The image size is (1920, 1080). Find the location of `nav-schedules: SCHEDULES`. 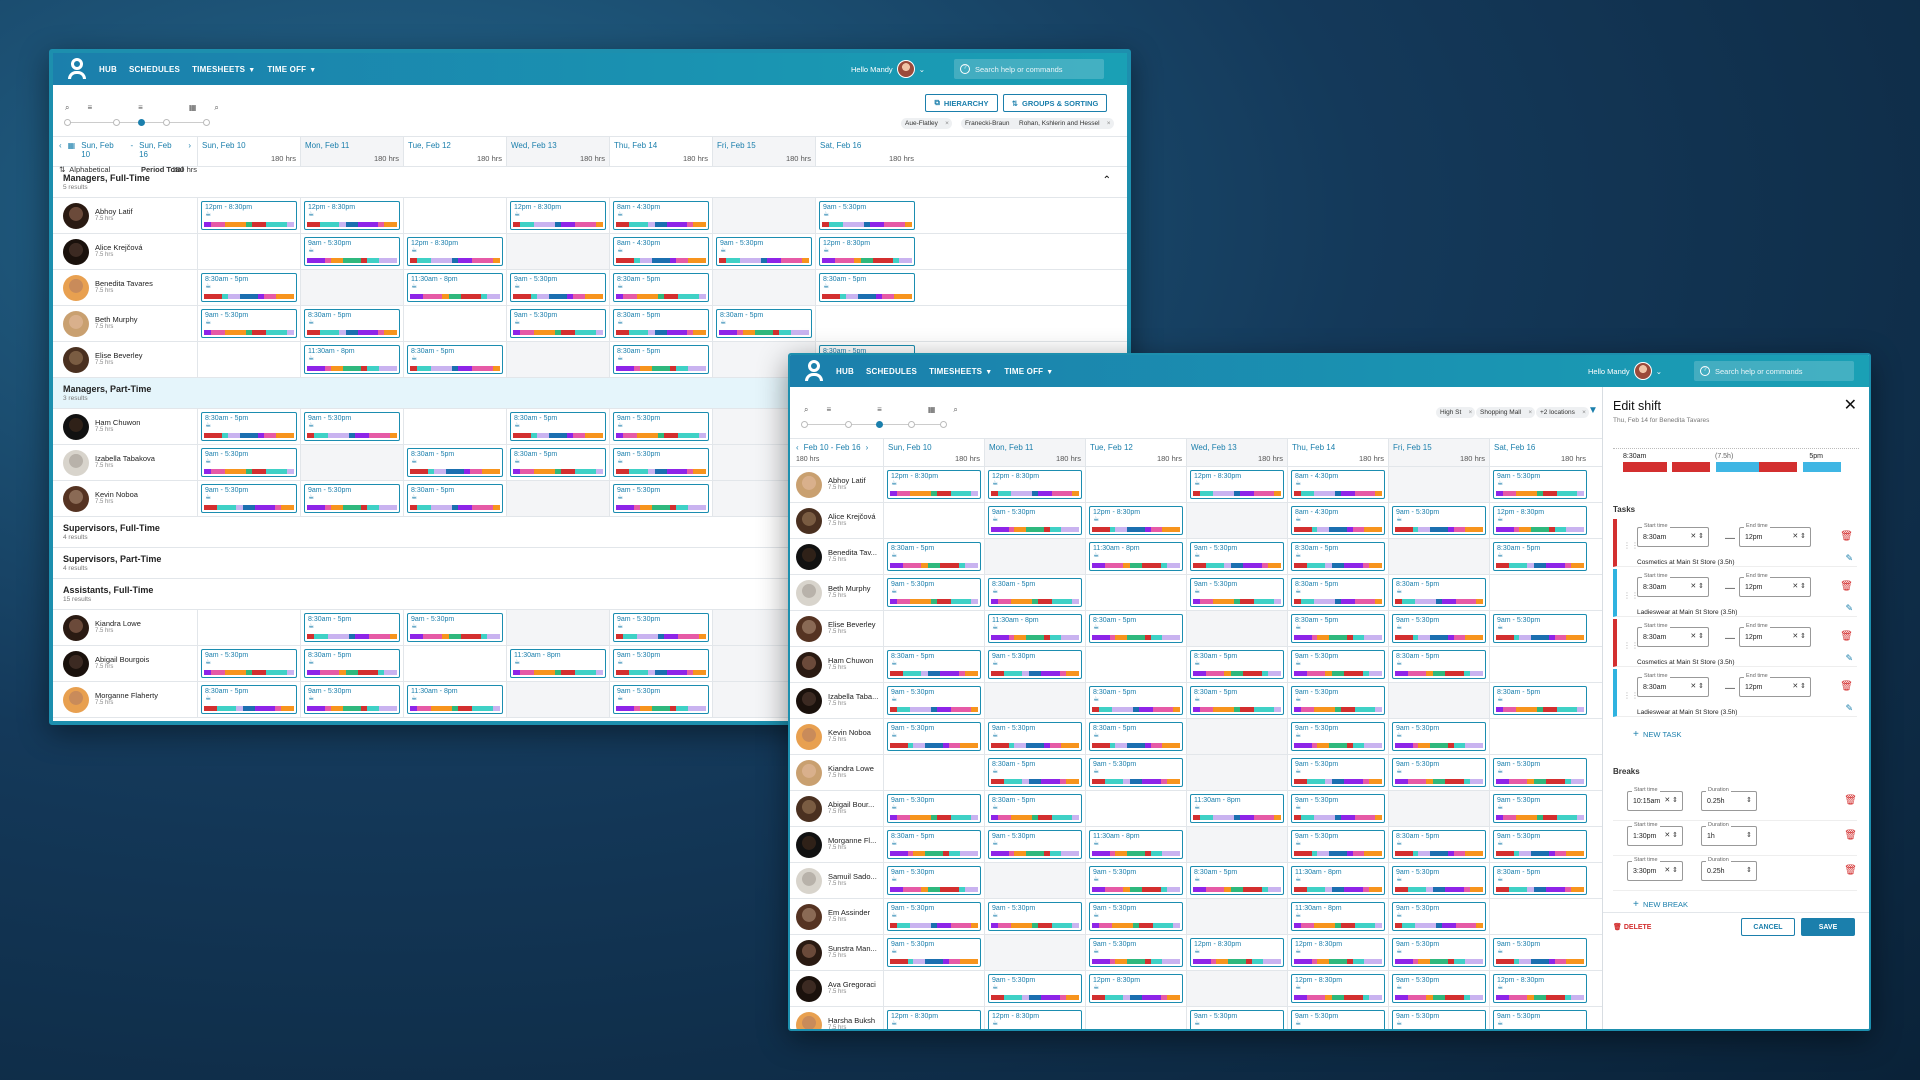

nav-schedules: SCHEDULES is located at coordinates (891, 371).